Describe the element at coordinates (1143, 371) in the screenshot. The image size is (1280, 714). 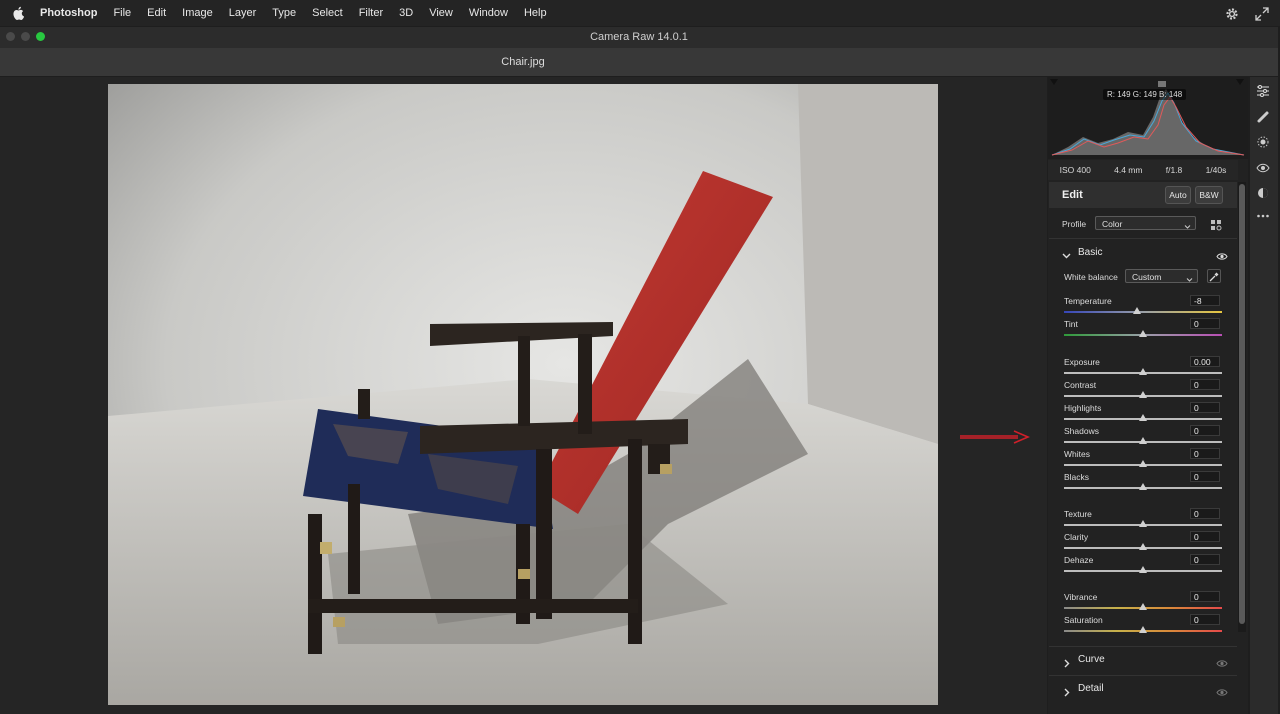
I see `exposure-slider-thumb` at that location.